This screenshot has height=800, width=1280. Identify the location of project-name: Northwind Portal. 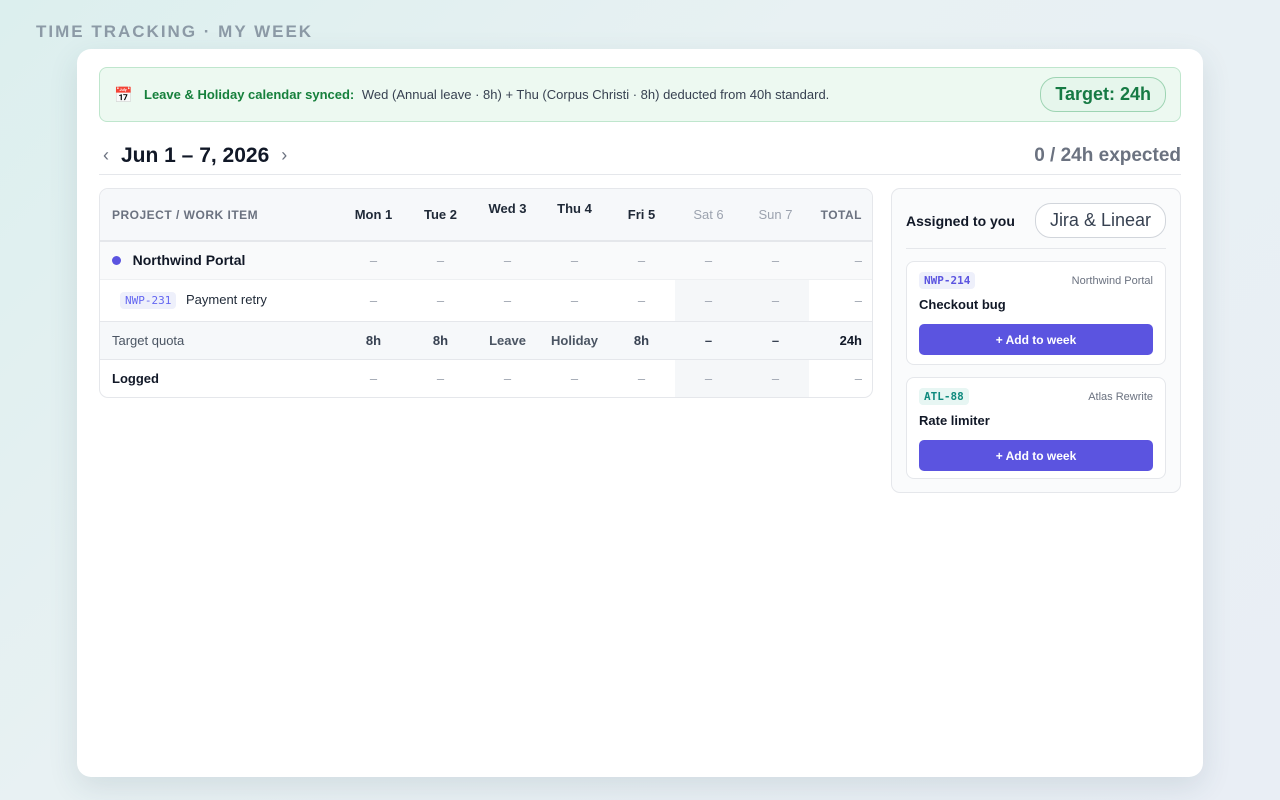
(189, 260).